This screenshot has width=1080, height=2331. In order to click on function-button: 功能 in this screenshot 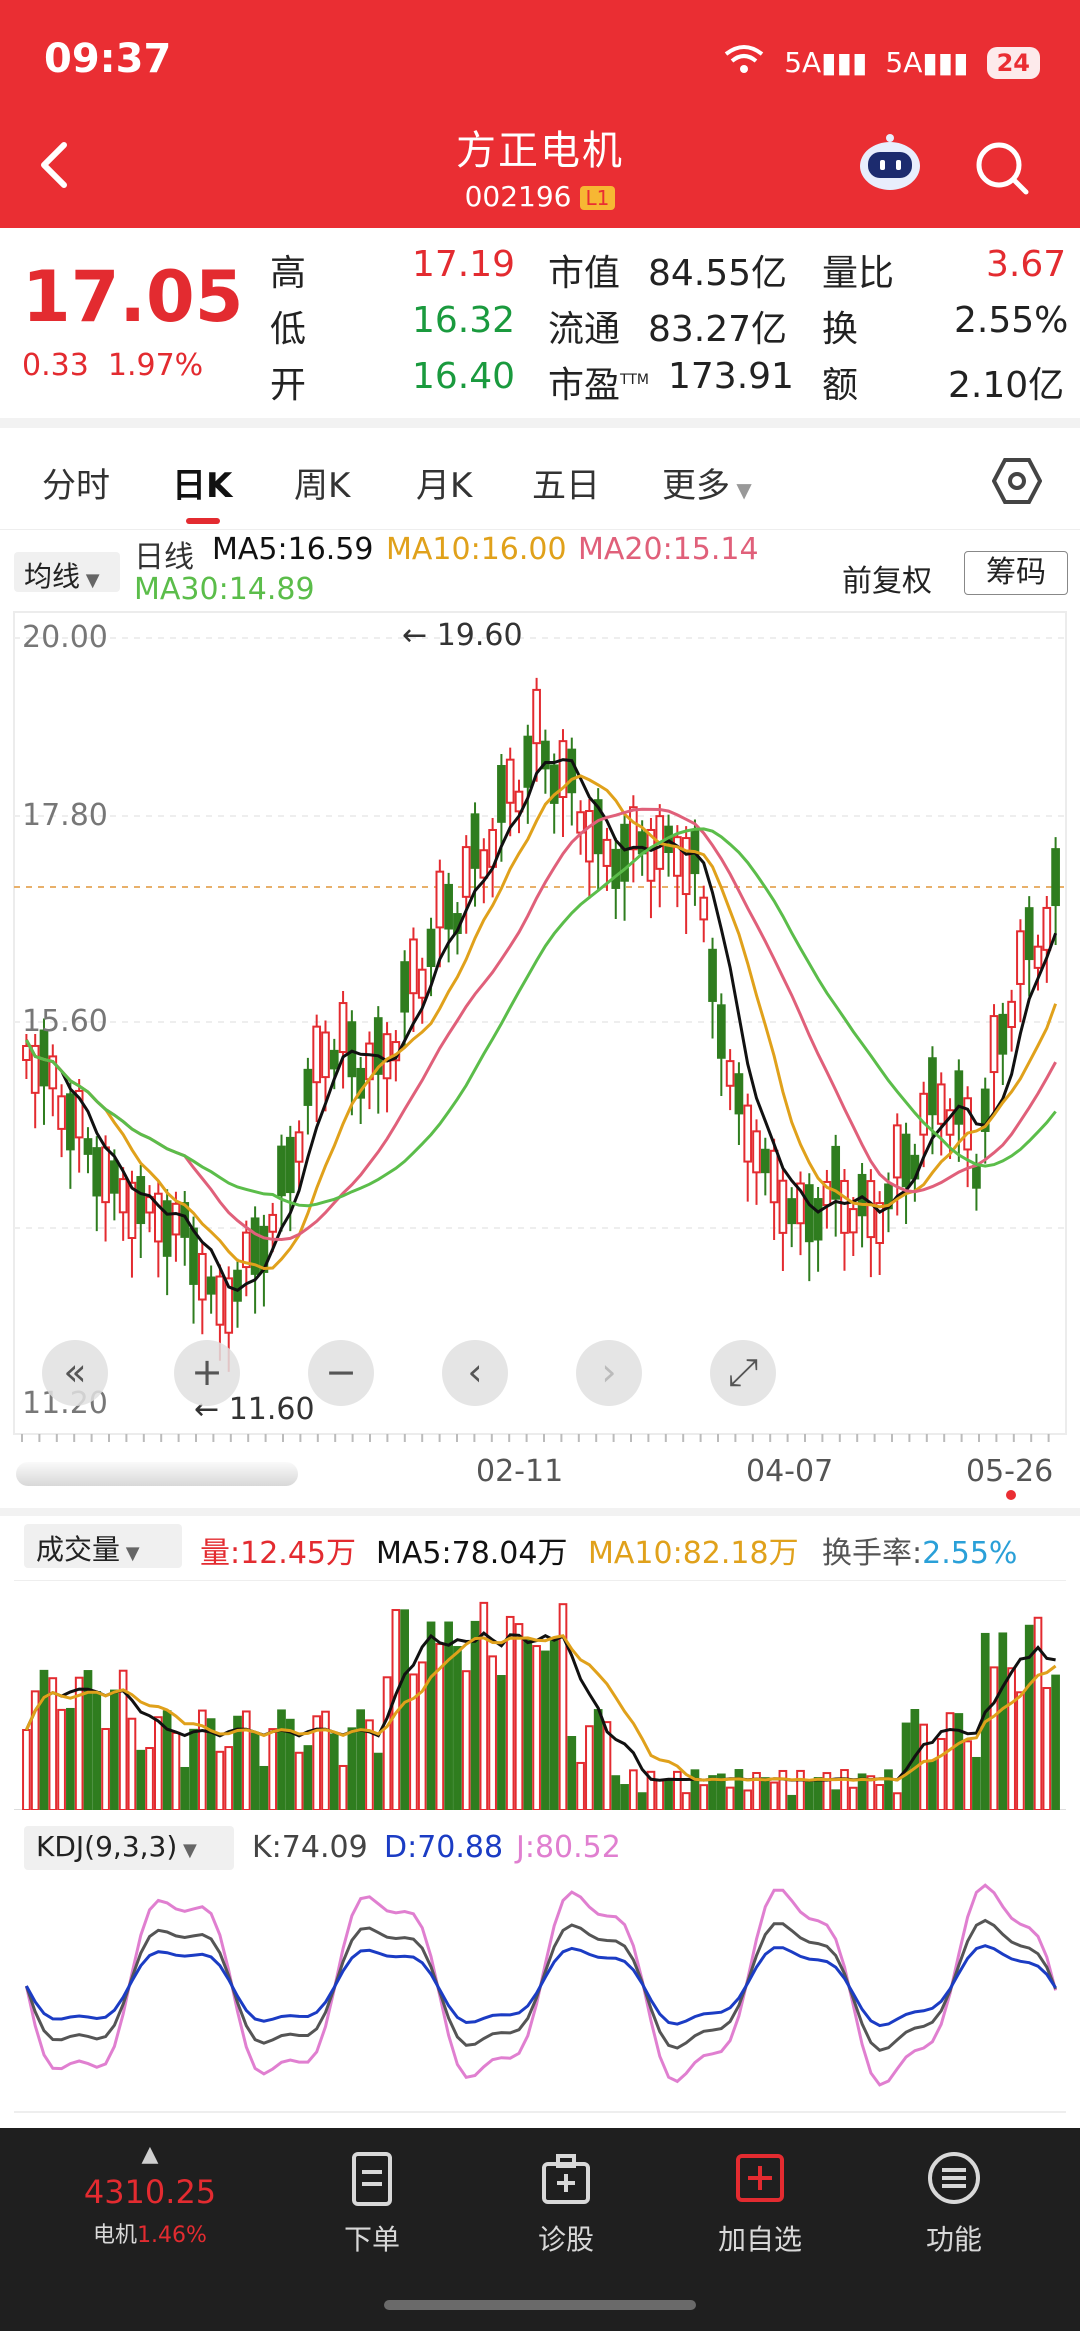, I will do `click(954, 2203)`.